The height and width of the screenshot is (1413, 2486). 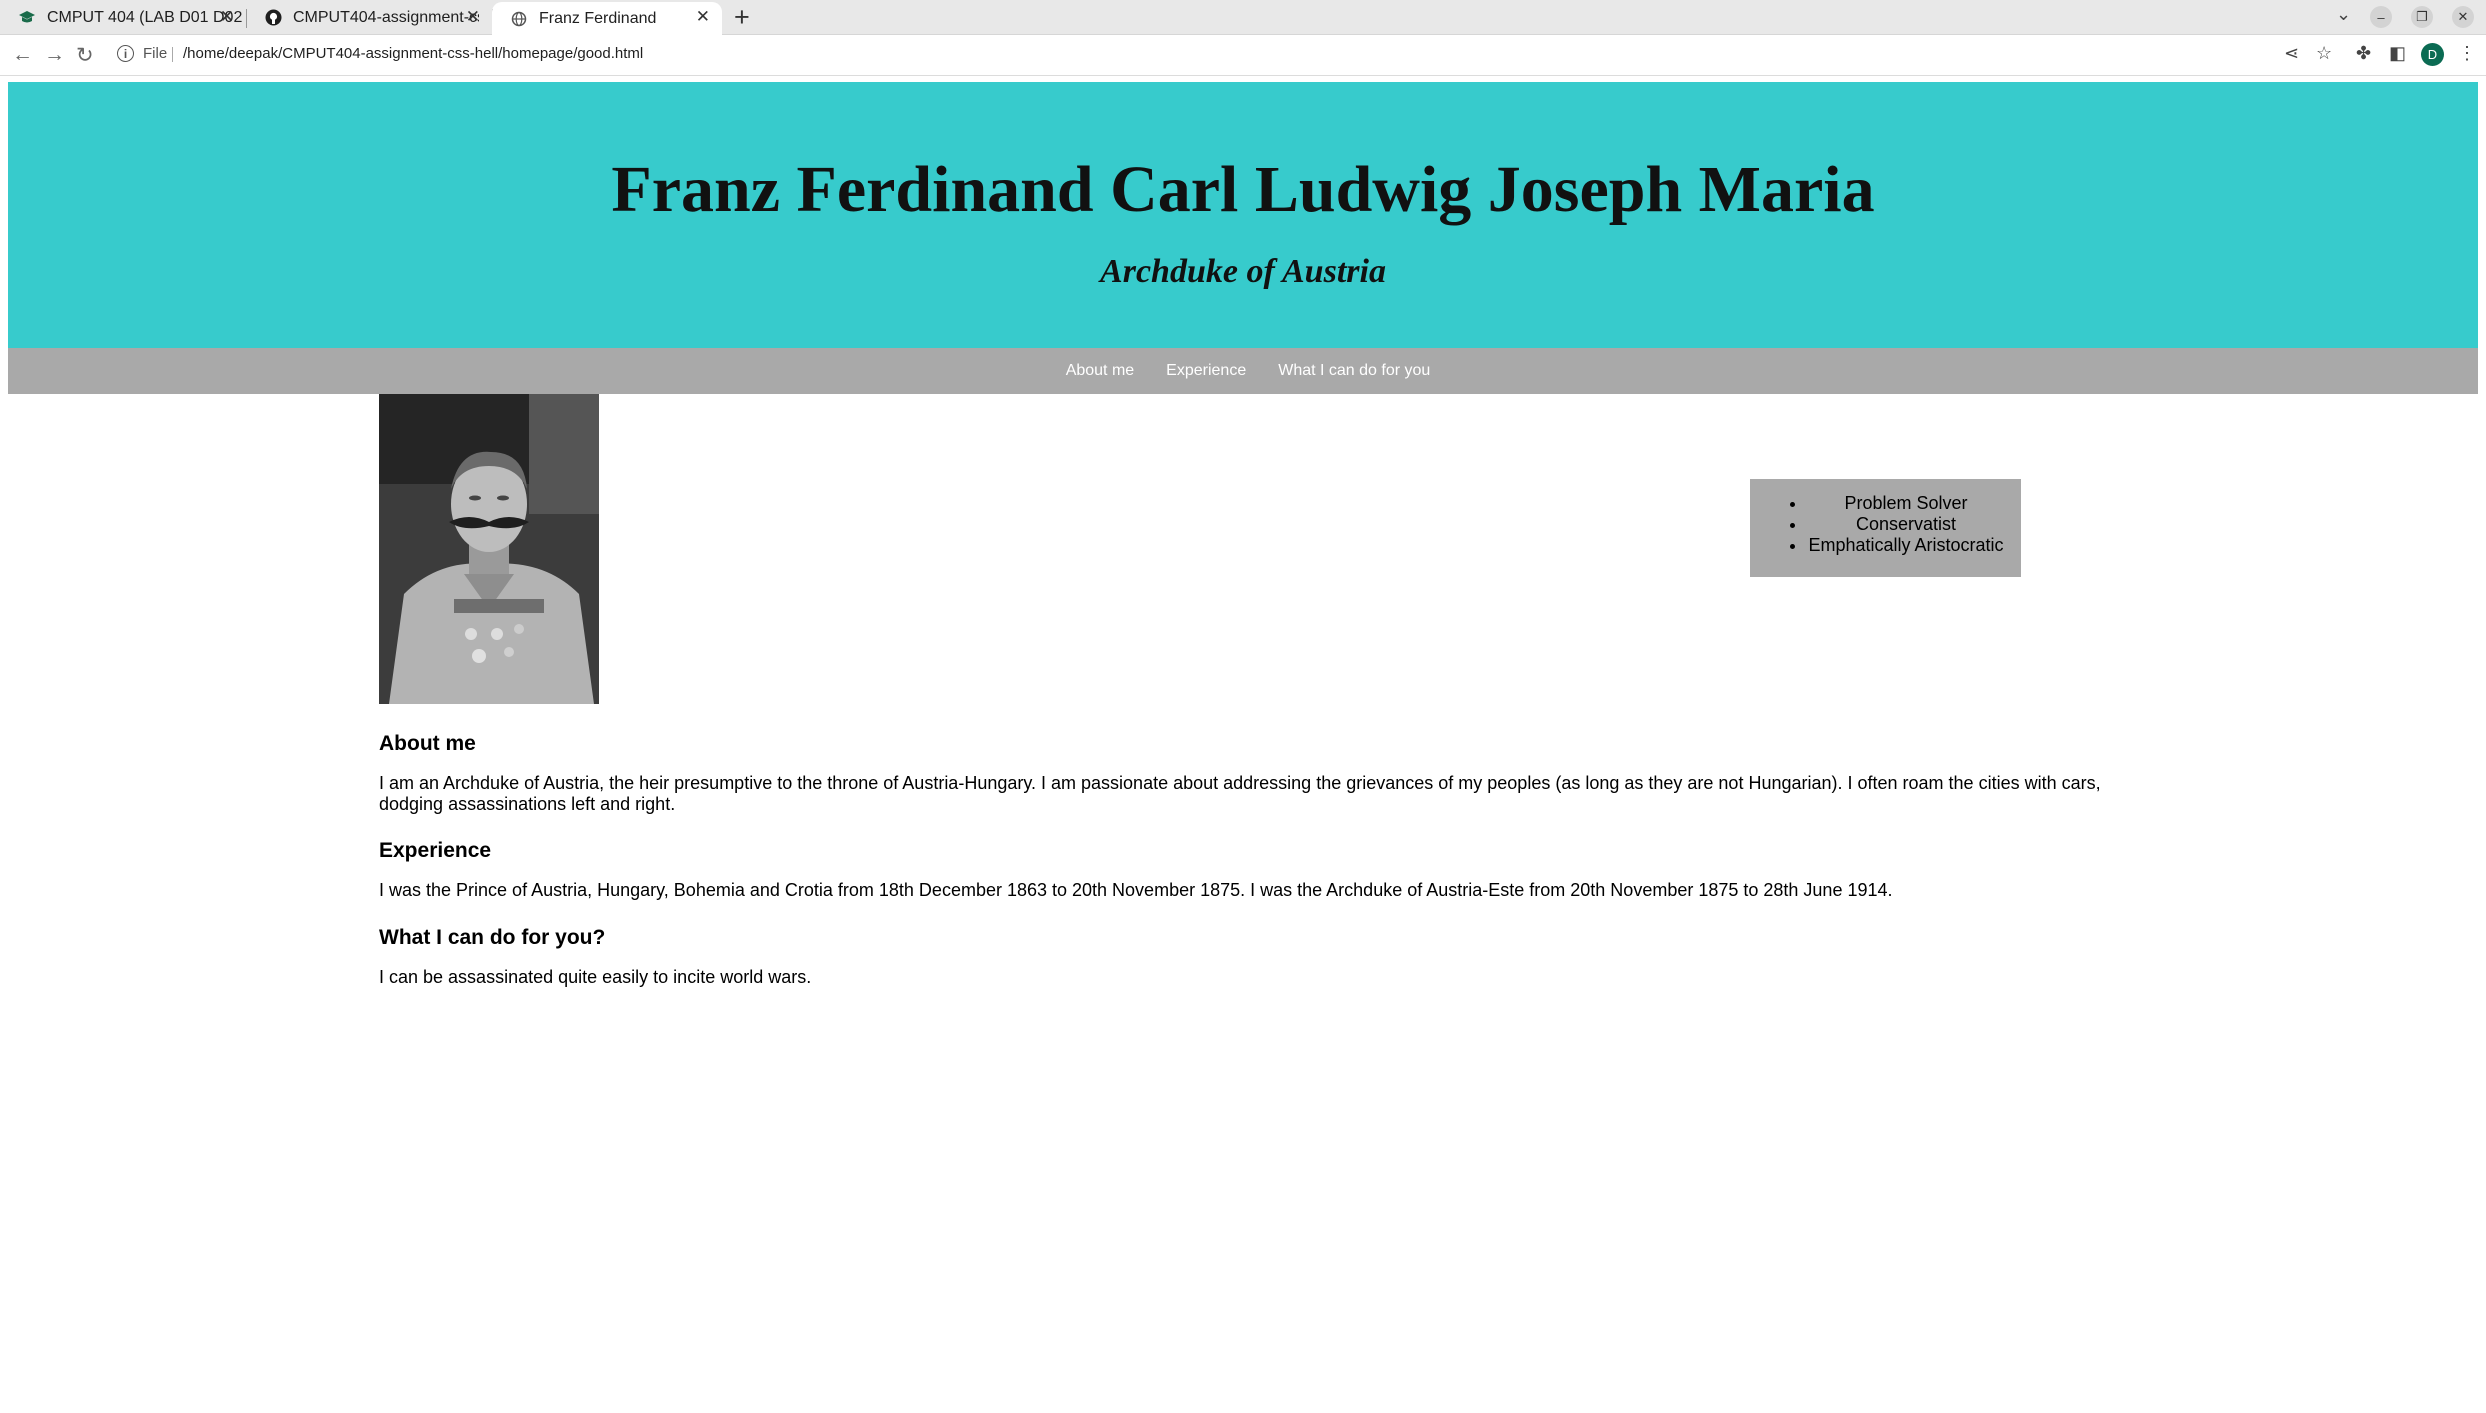 What do you see at coordinates (2343, 14) in the screenshot?
I see `tab-search-icon: ⌄` at bounding box center [2343, 14].